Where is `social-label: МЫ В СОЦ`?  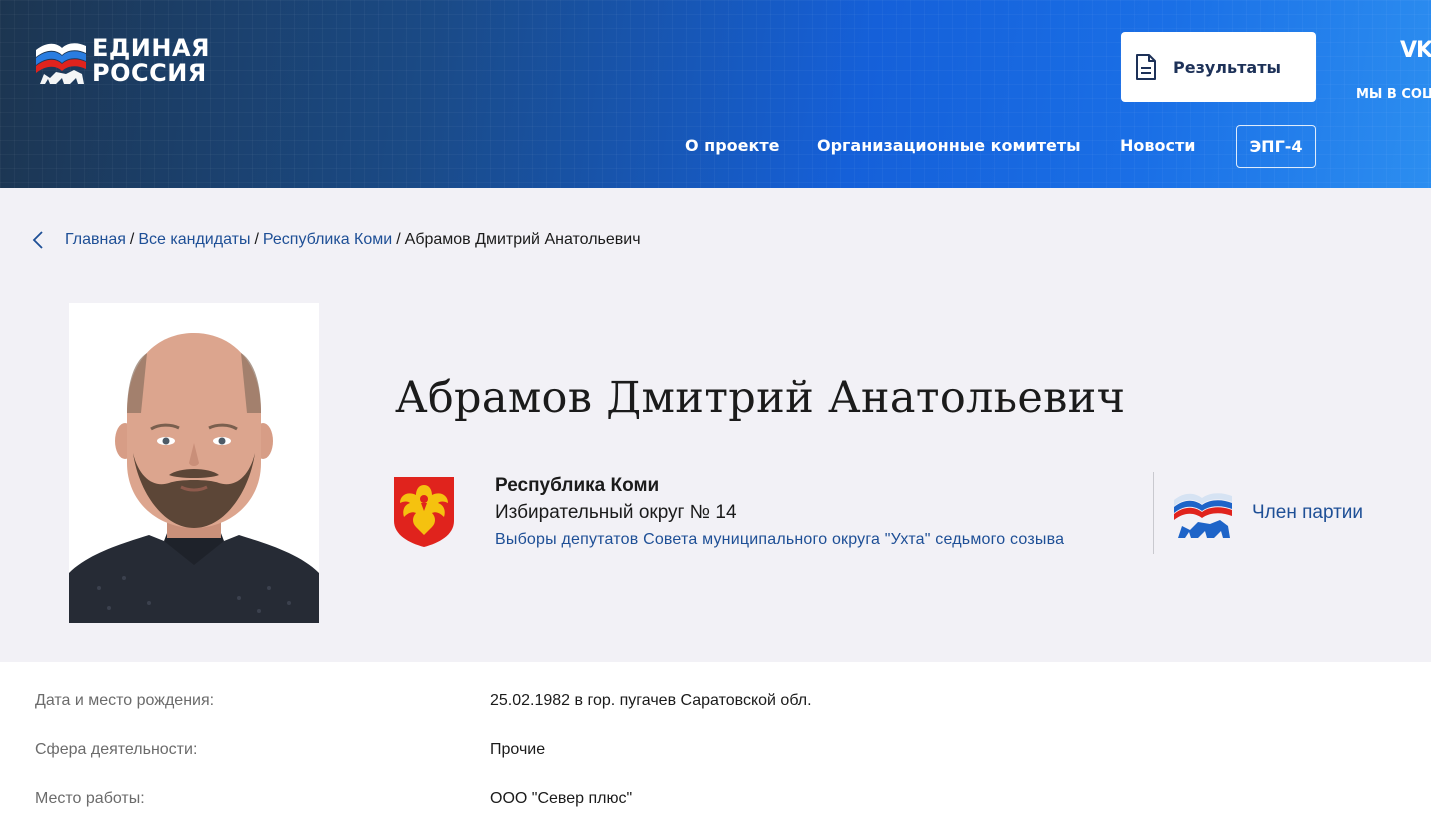
social-label: МЫ В СОЦ is located at coordinates (1393, 94).